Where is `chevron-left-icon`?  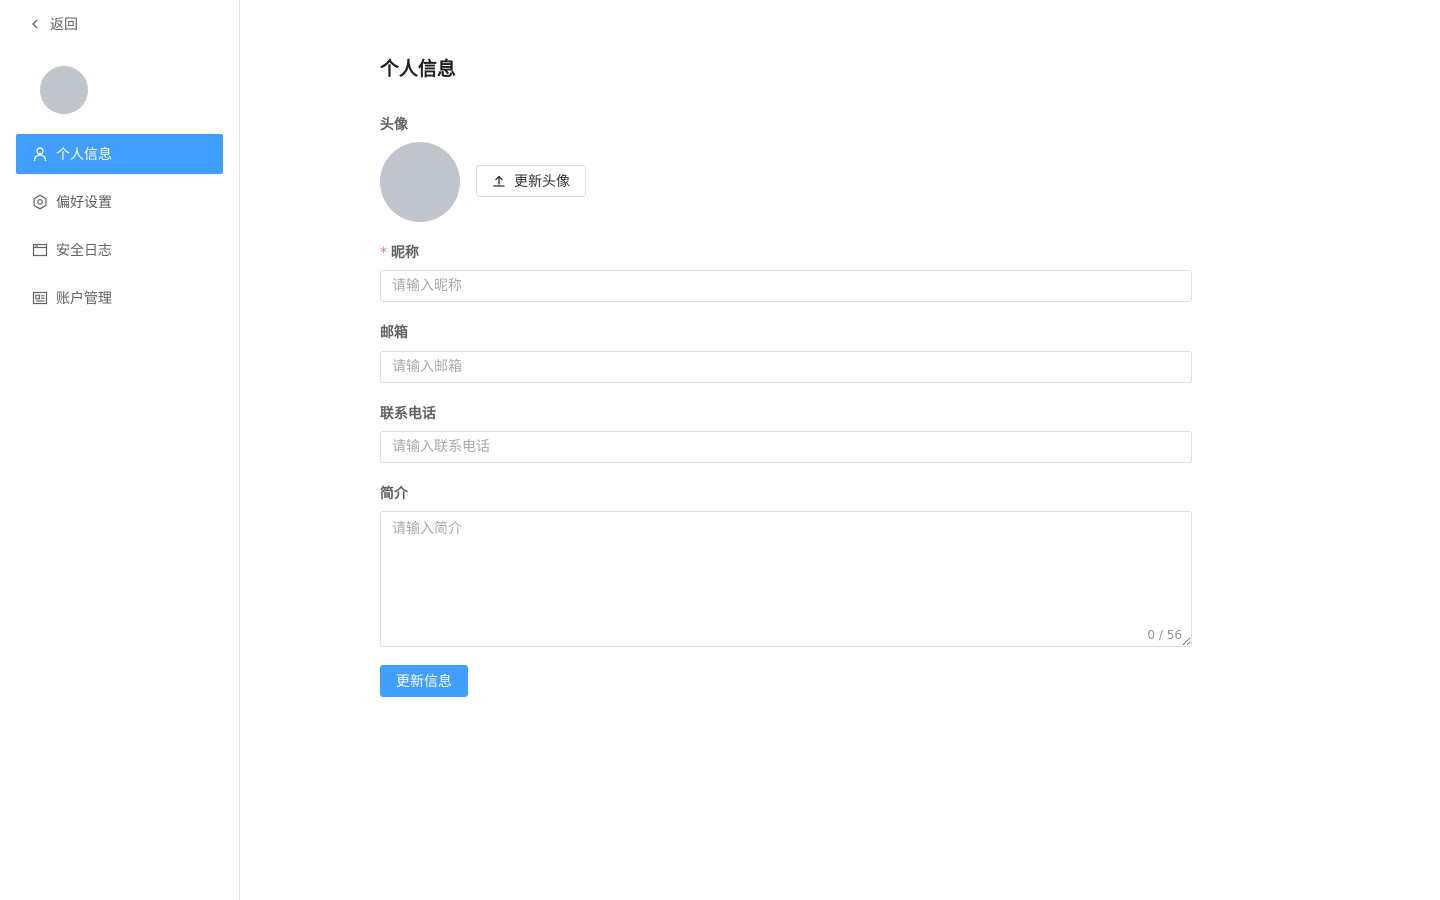 chevron-left-icon is located at coordinates (35, 24).